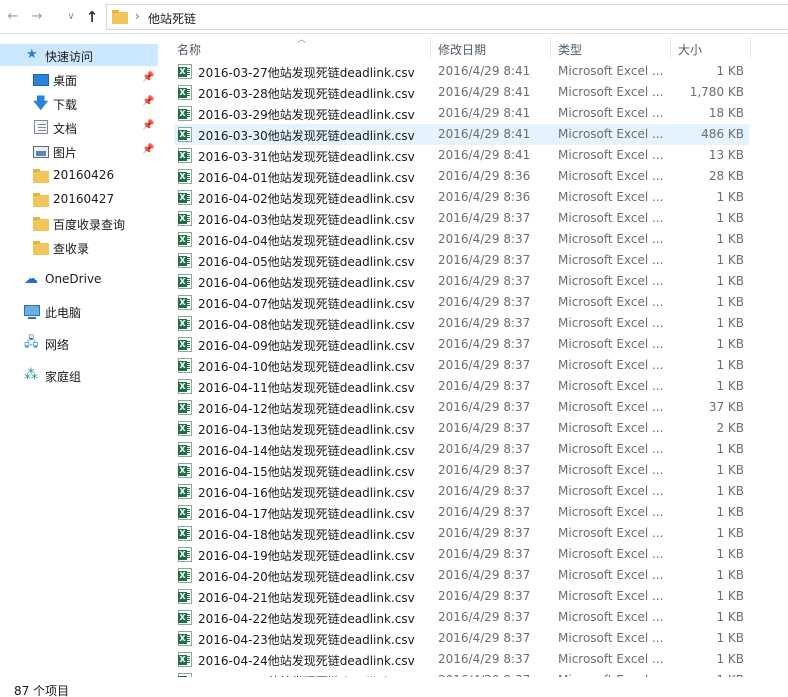 The height and width of the screenshot is (697, 788). I want to click on column-header-date: 修改日期, so click(462, 49).